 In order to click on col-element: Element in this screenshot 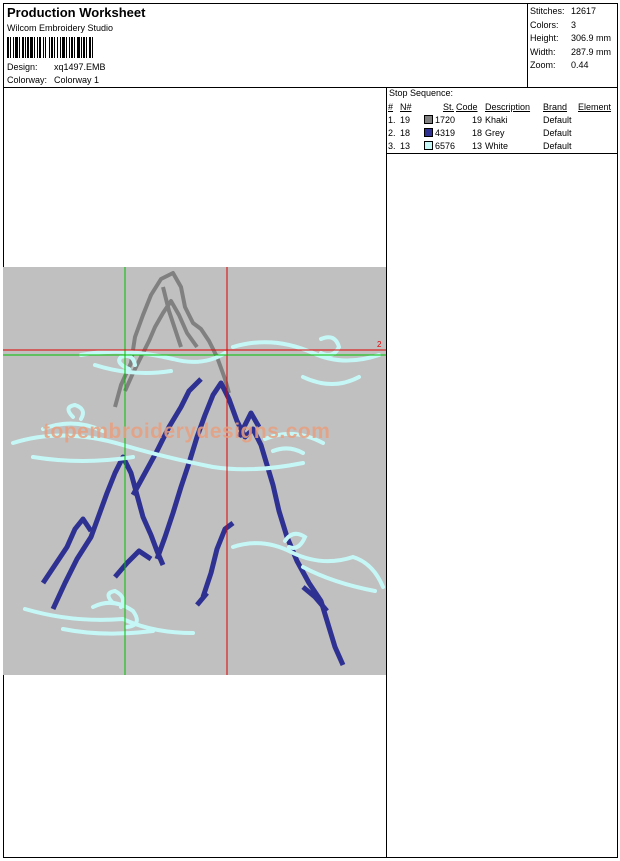, I will do `click(595, 106)`.